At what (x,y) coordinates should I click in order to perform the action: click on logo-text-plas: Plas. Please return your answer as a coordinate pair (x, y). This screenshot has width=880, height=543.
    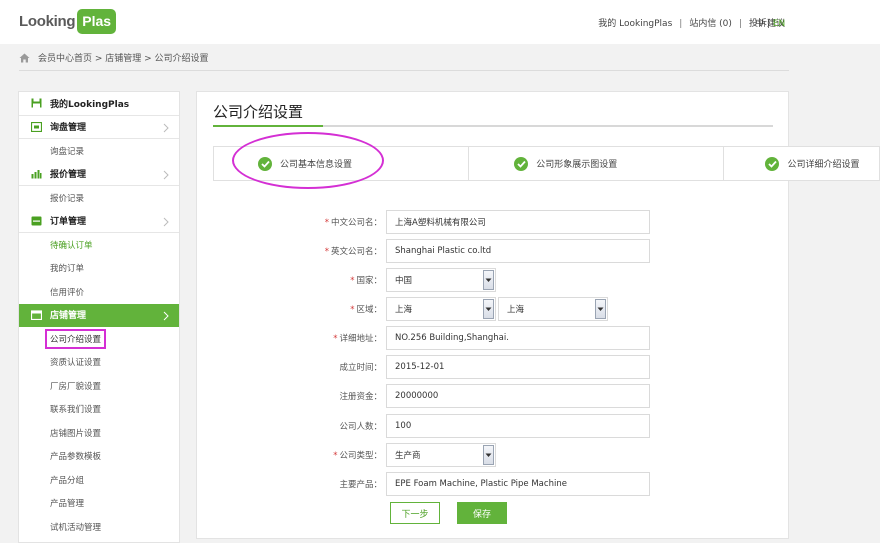
    Looking at the image, I should click on (97, 21).